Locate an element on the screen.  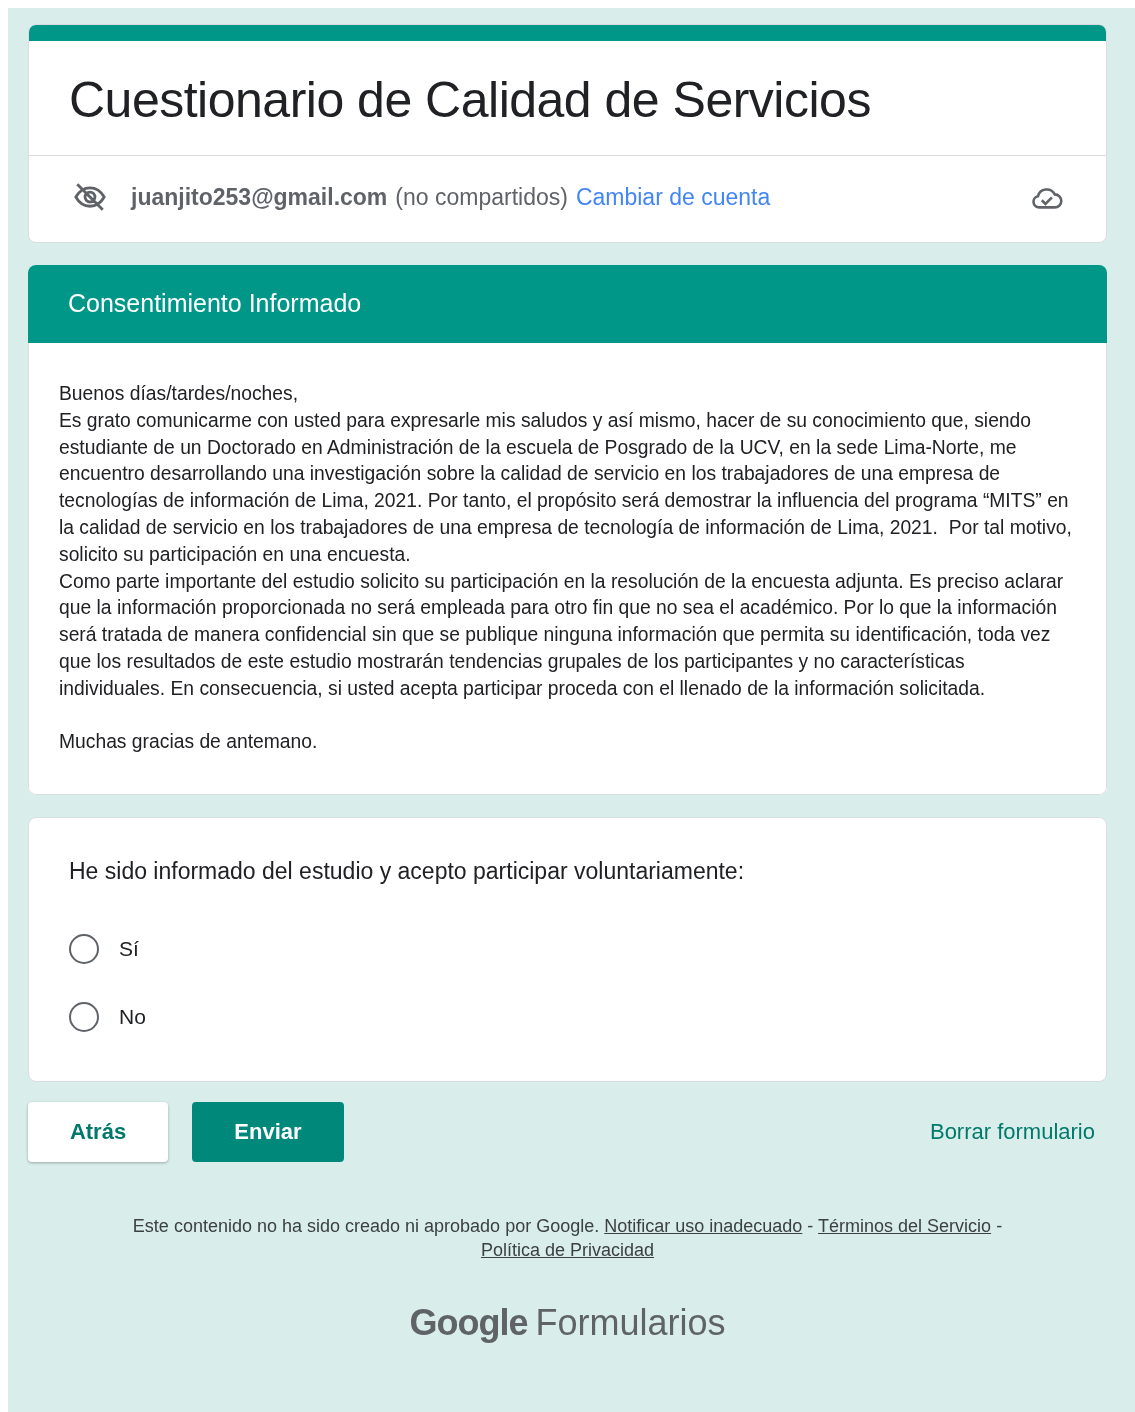
form-title: Cuestionario de Calidad de Servicios is located at coordinates (567, 98).